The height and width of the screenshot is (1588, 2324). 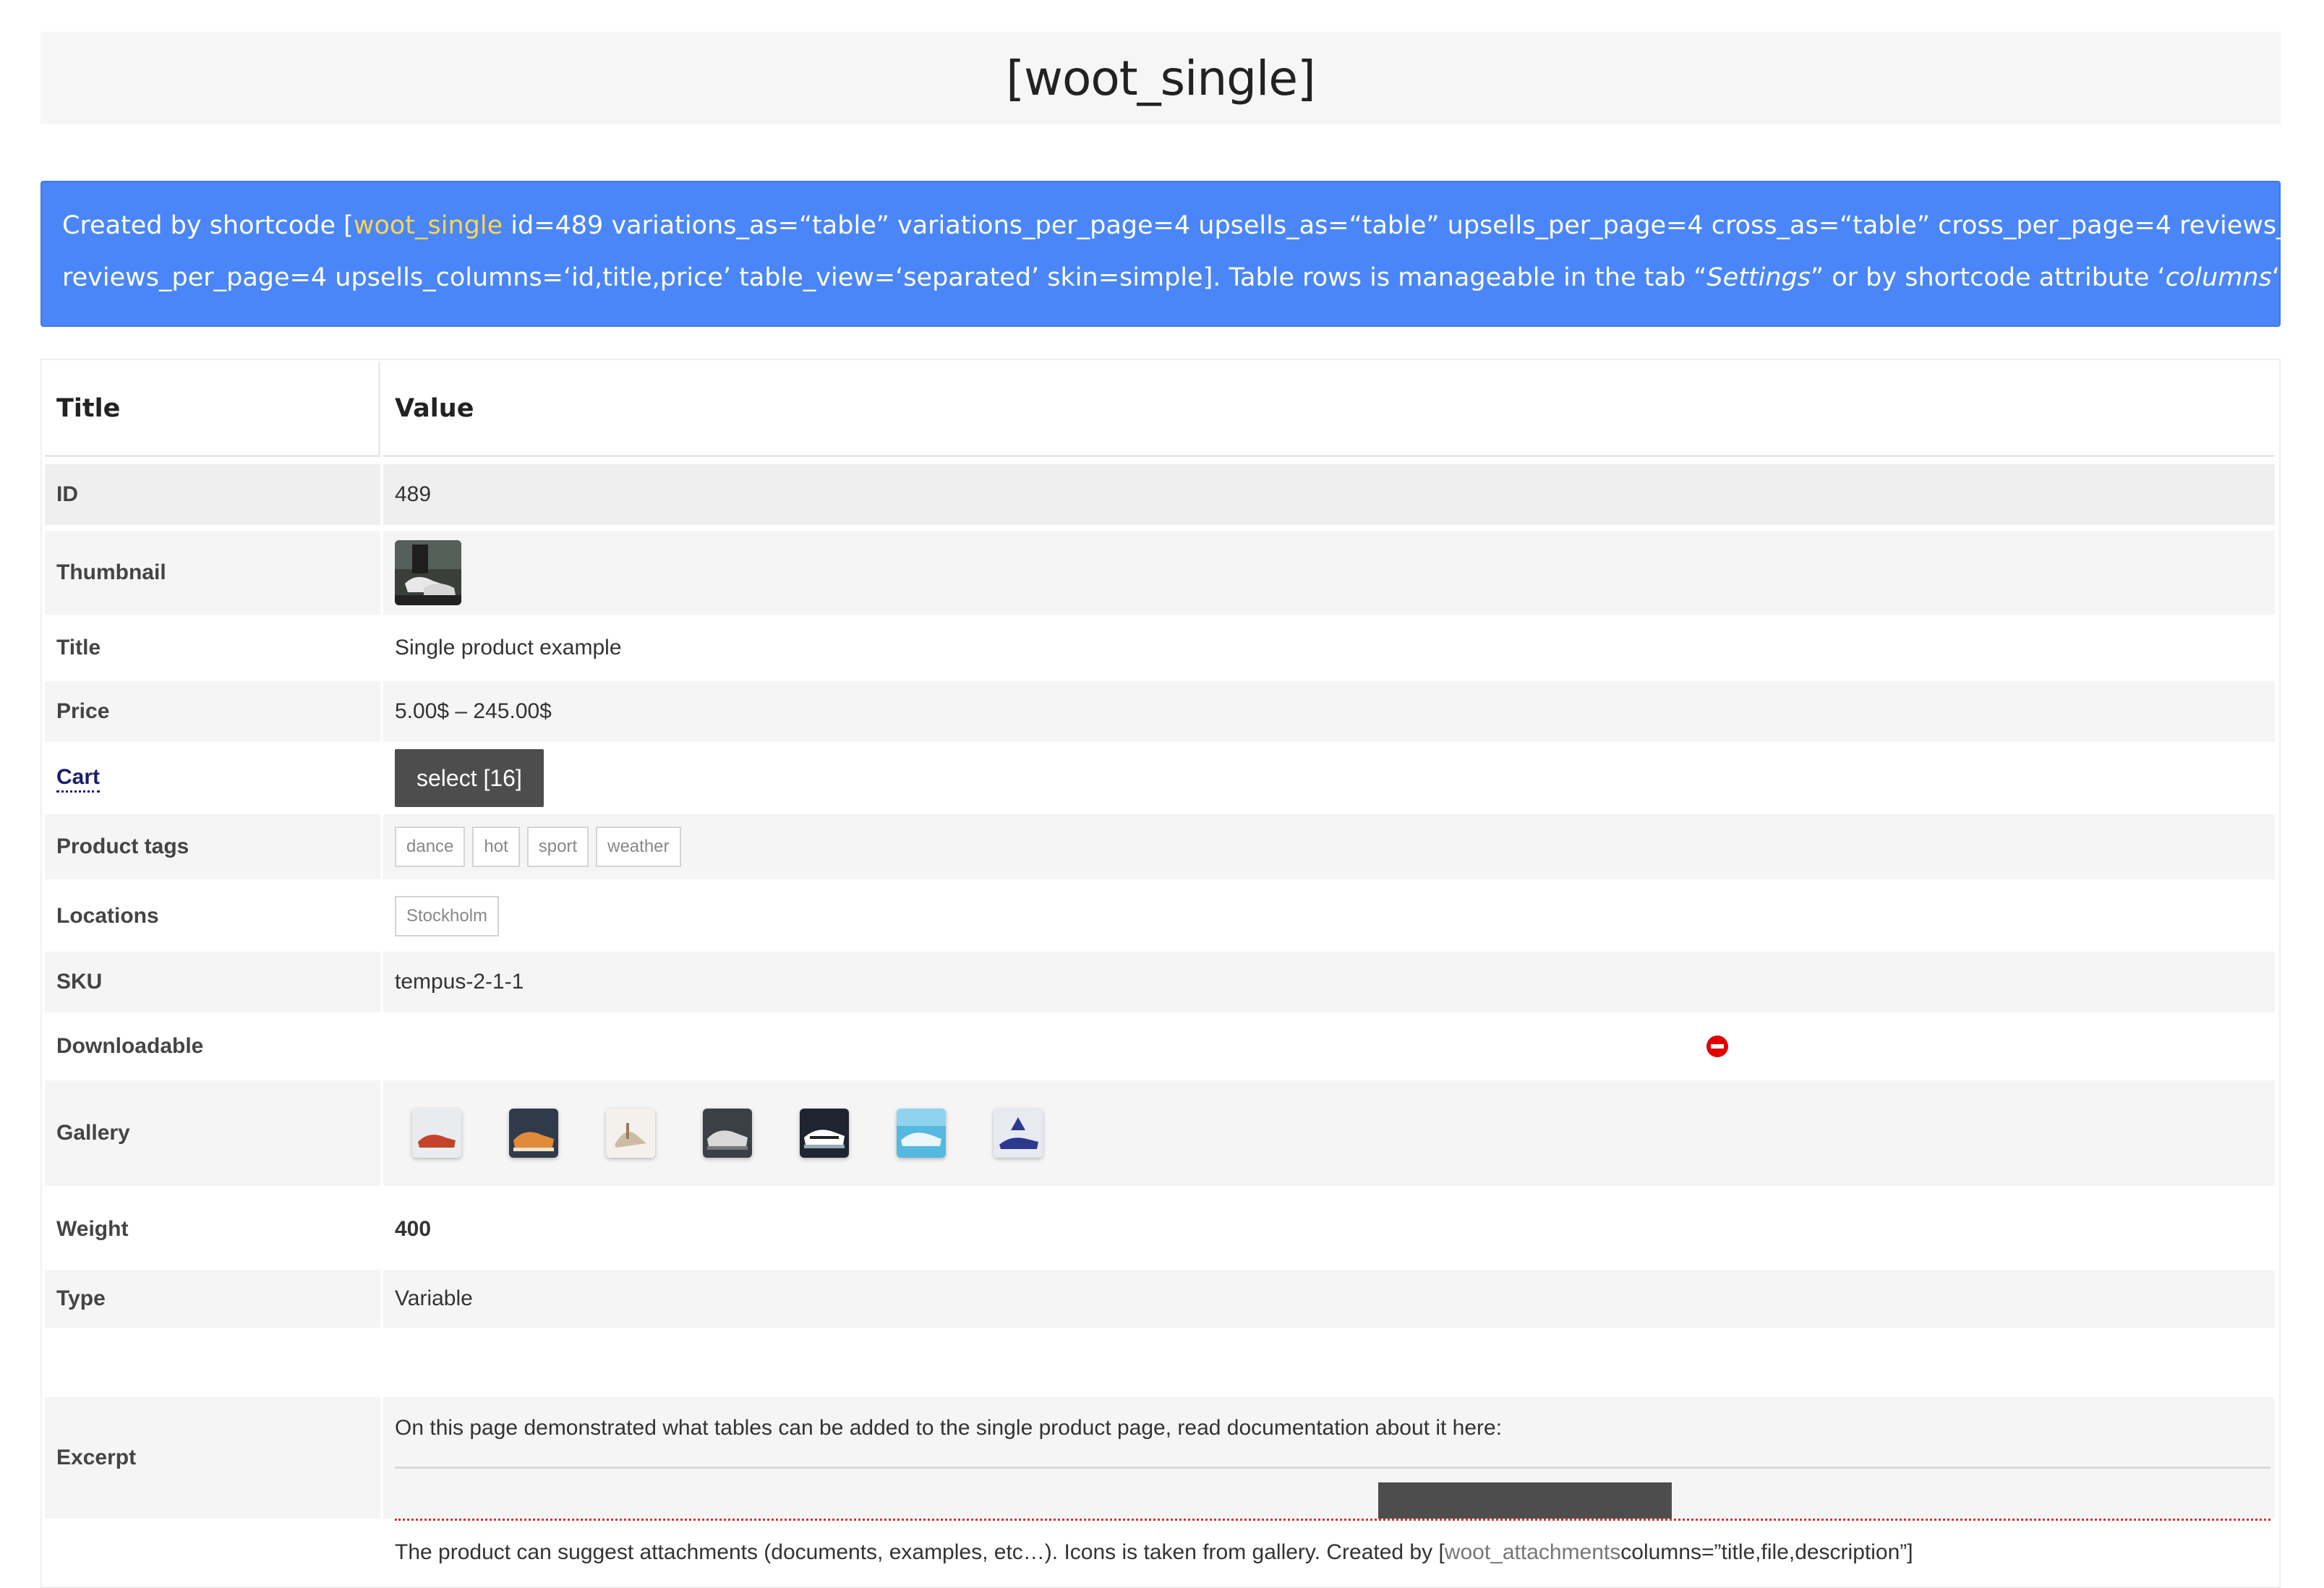 I want to click on table-row-thumbnail: Thumbnail, so click(x=1160, y=573).